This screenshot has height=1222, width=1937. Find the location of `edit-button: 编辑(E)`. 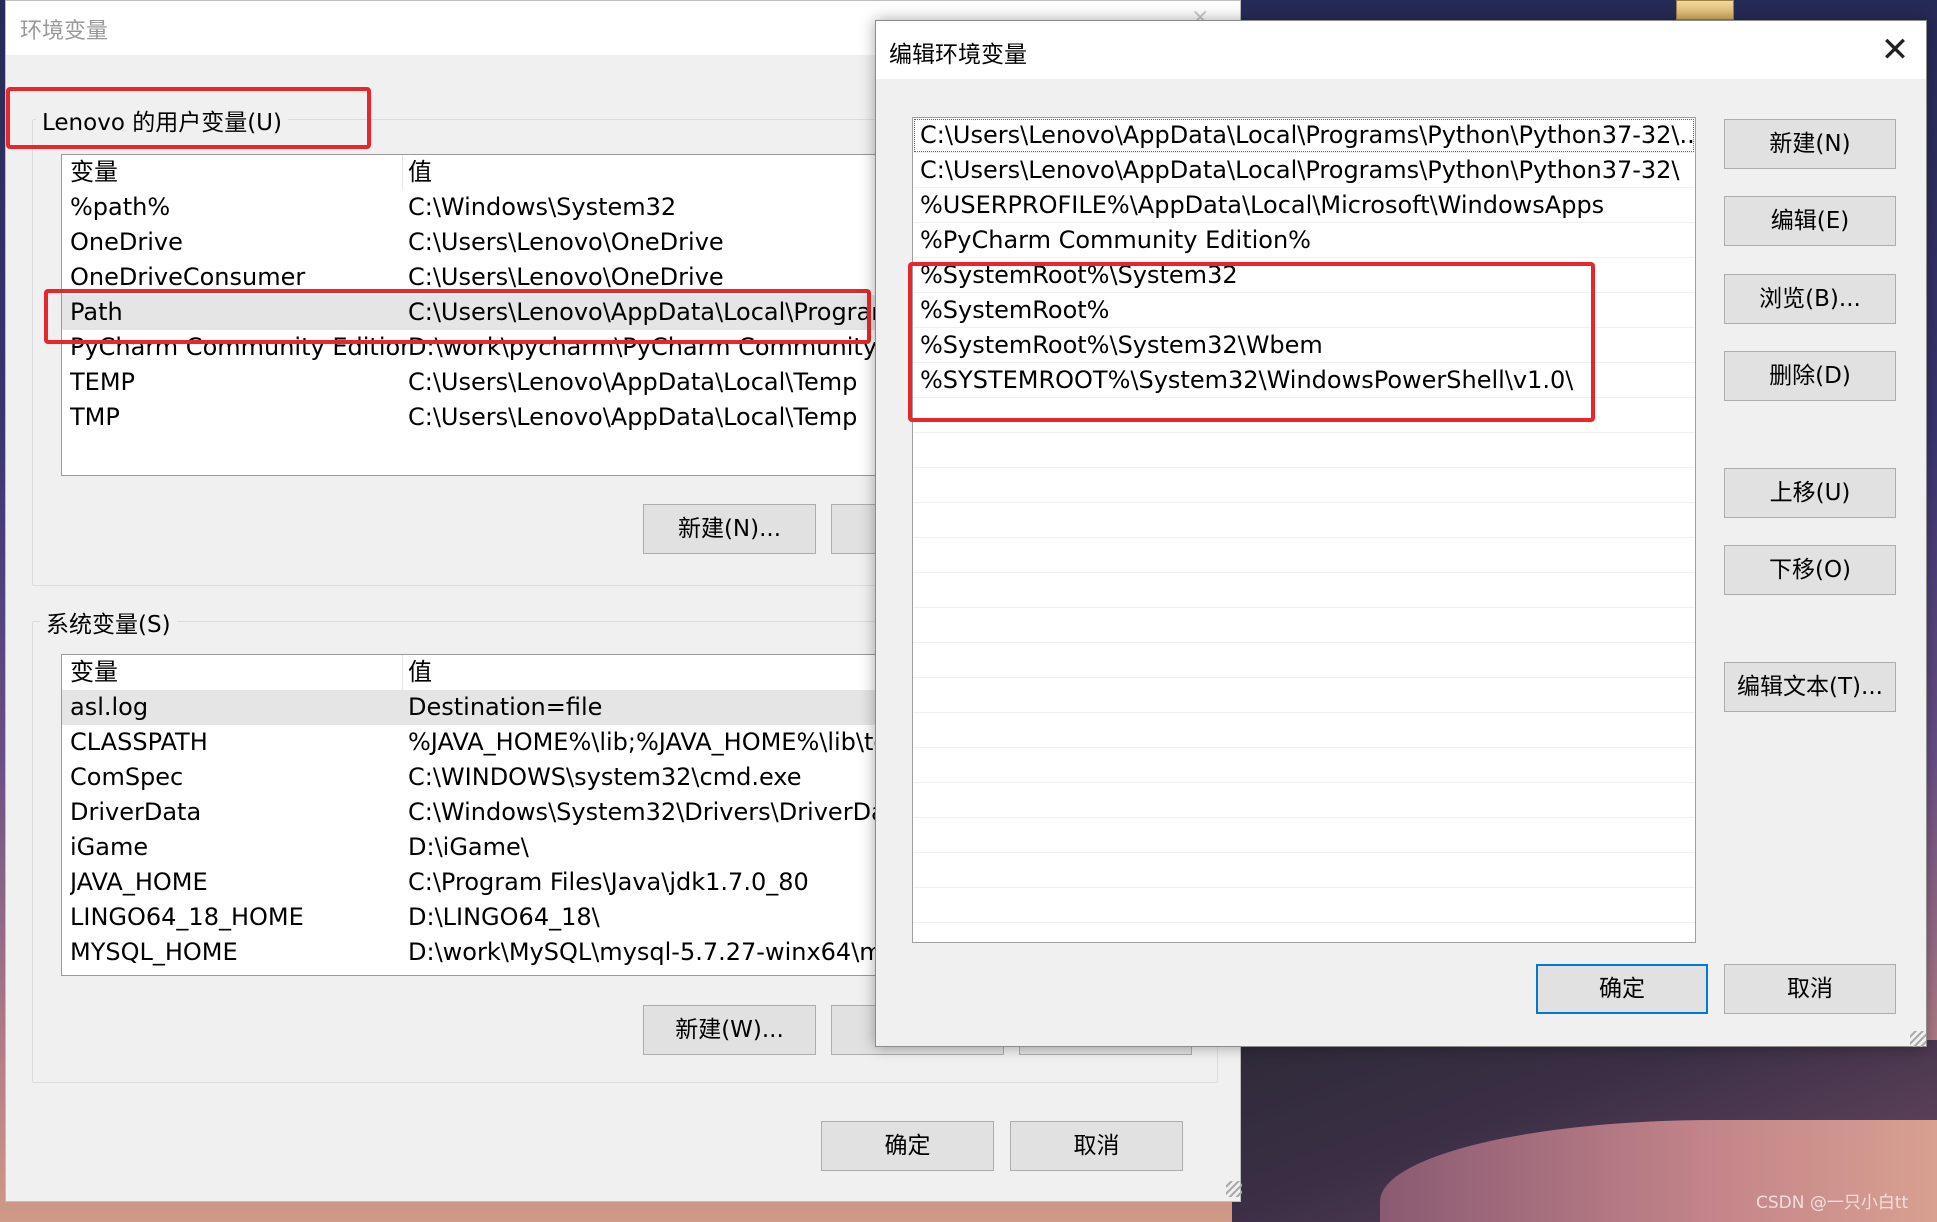

edit-button: 编辑(E) is located at coordinates (1810, 221).